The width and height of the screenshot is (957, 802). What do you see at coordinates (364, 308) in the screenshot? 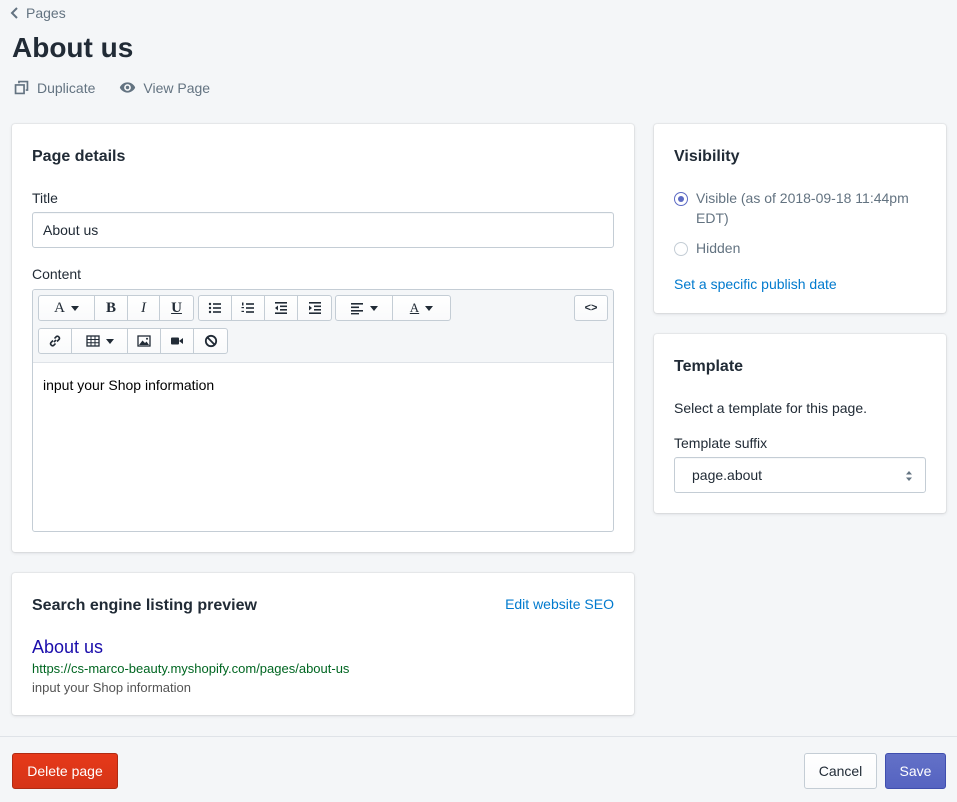
I see `align-dropdown` at bounding box center [364, 308].